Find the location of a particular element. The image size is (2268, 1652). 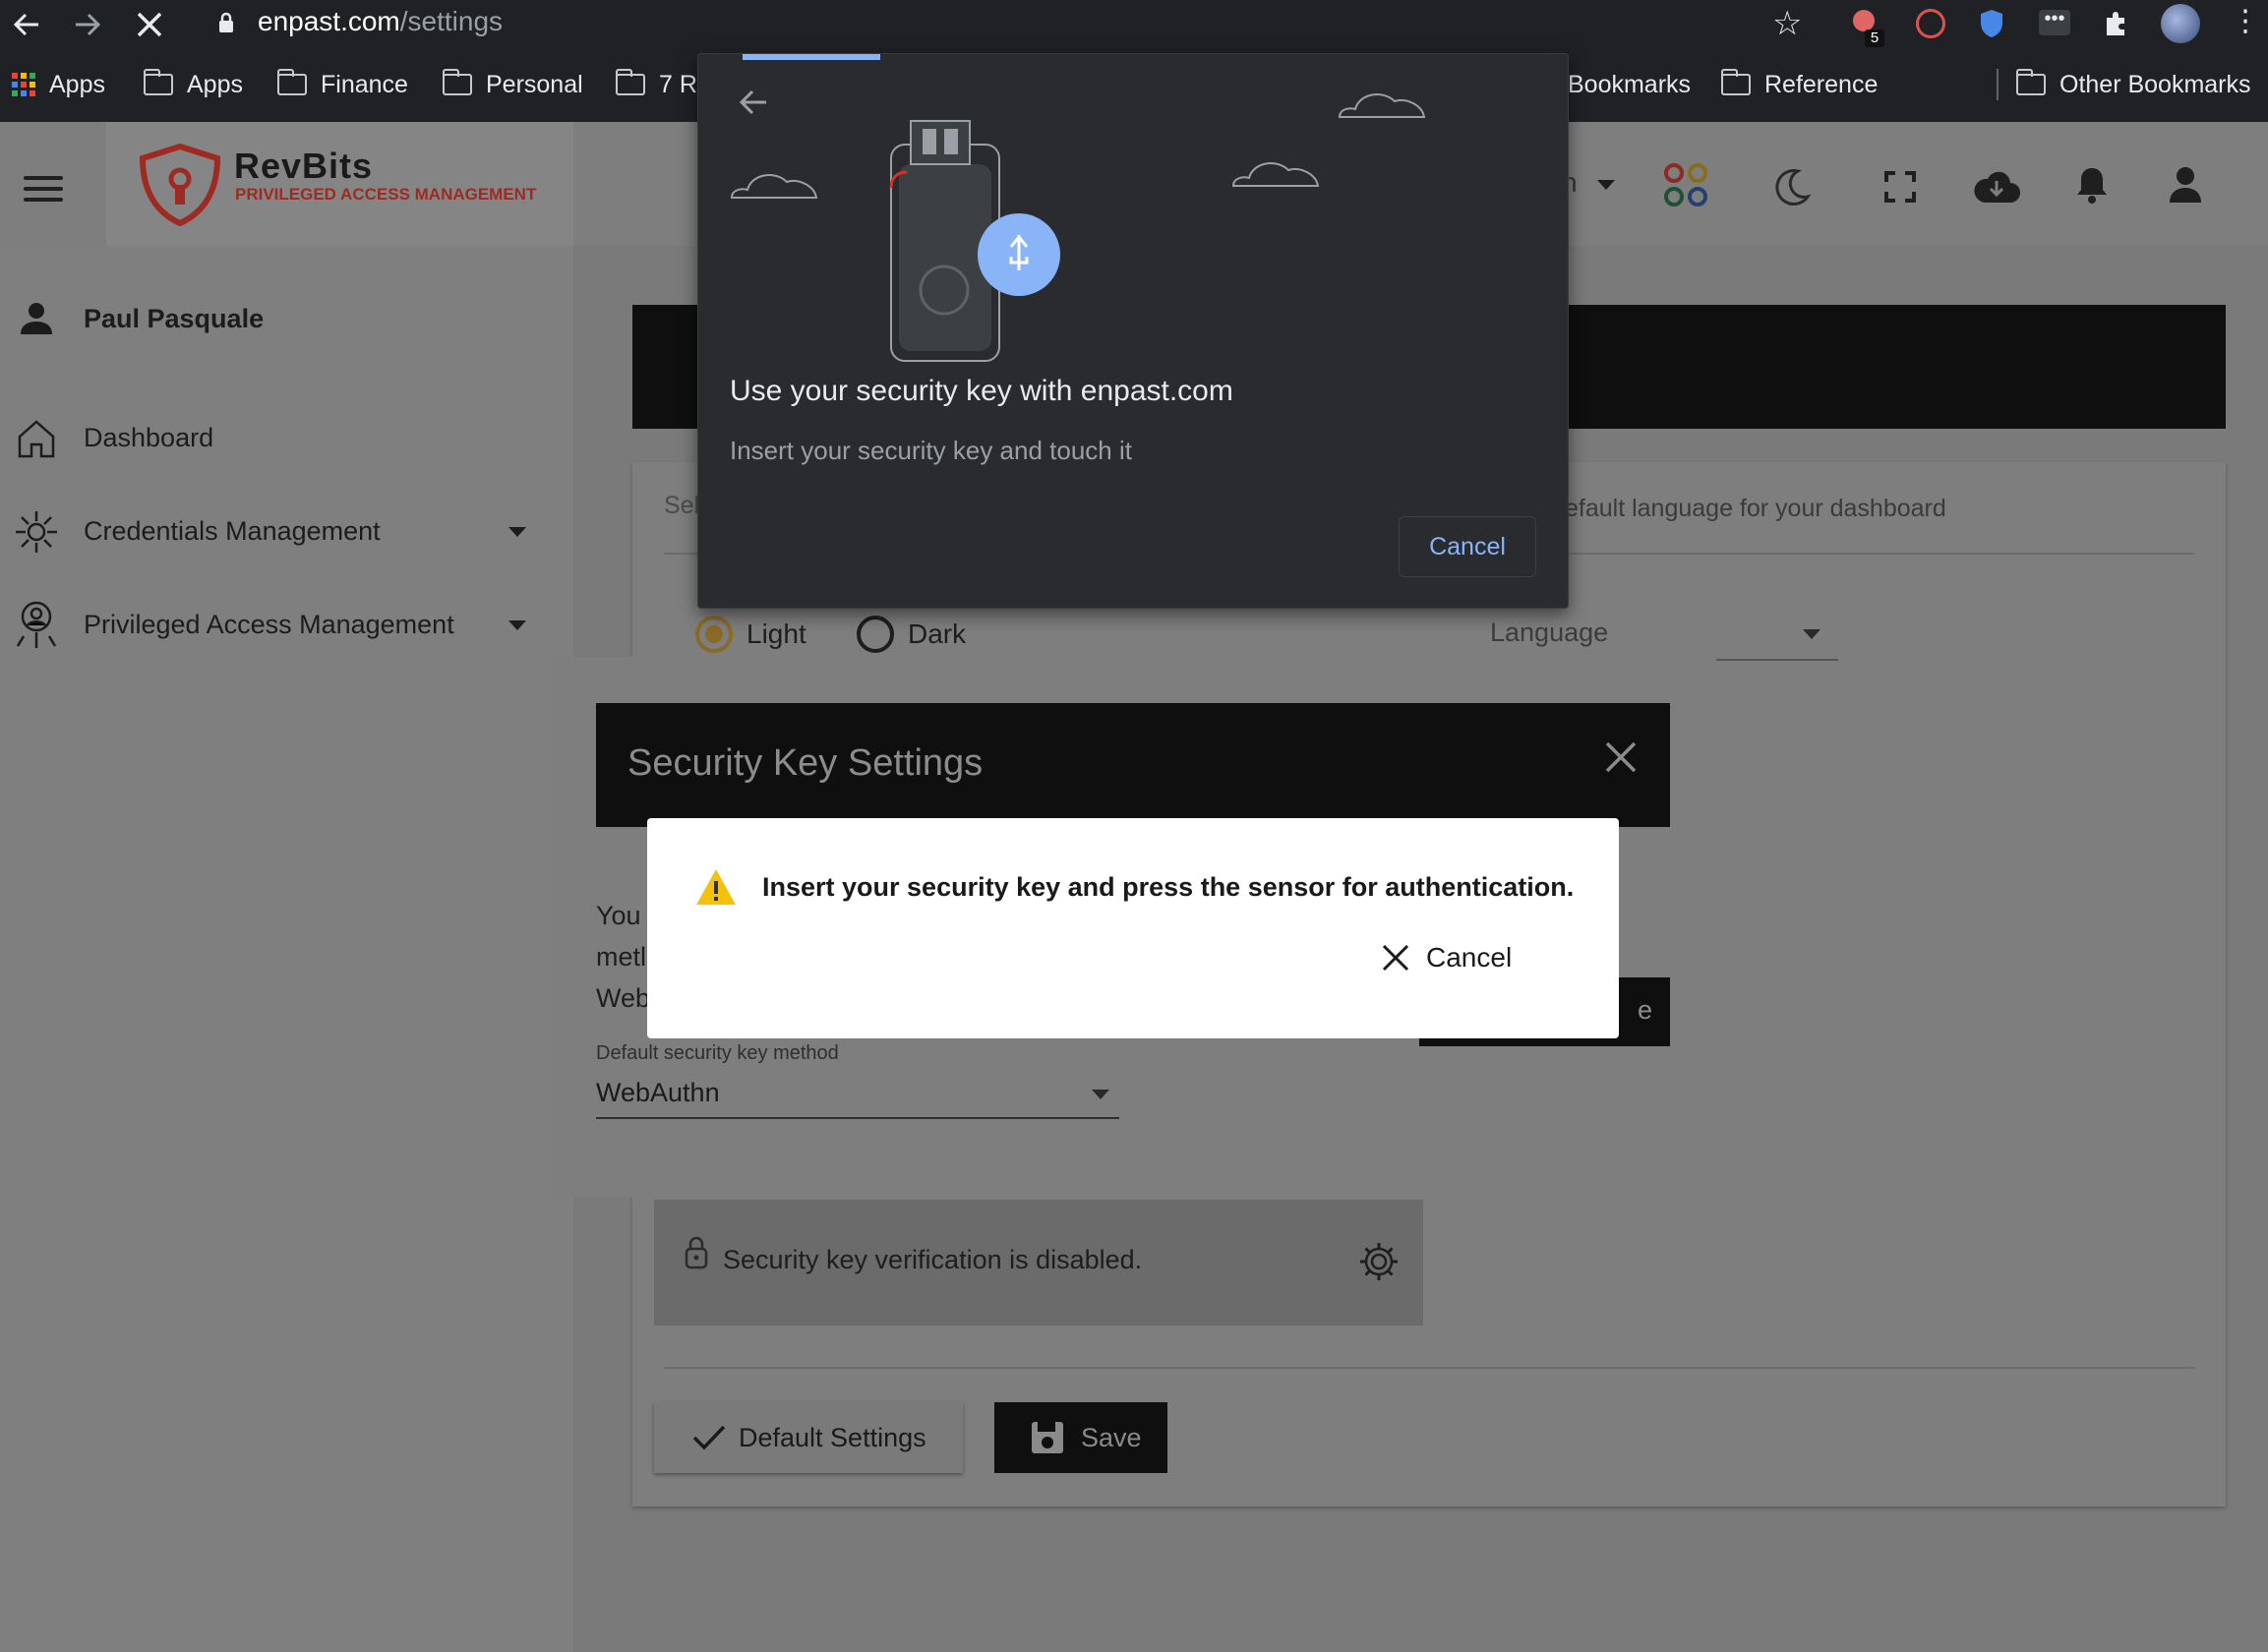

bookmark-folder-apps: Apps is located at coordinates (193, 84).